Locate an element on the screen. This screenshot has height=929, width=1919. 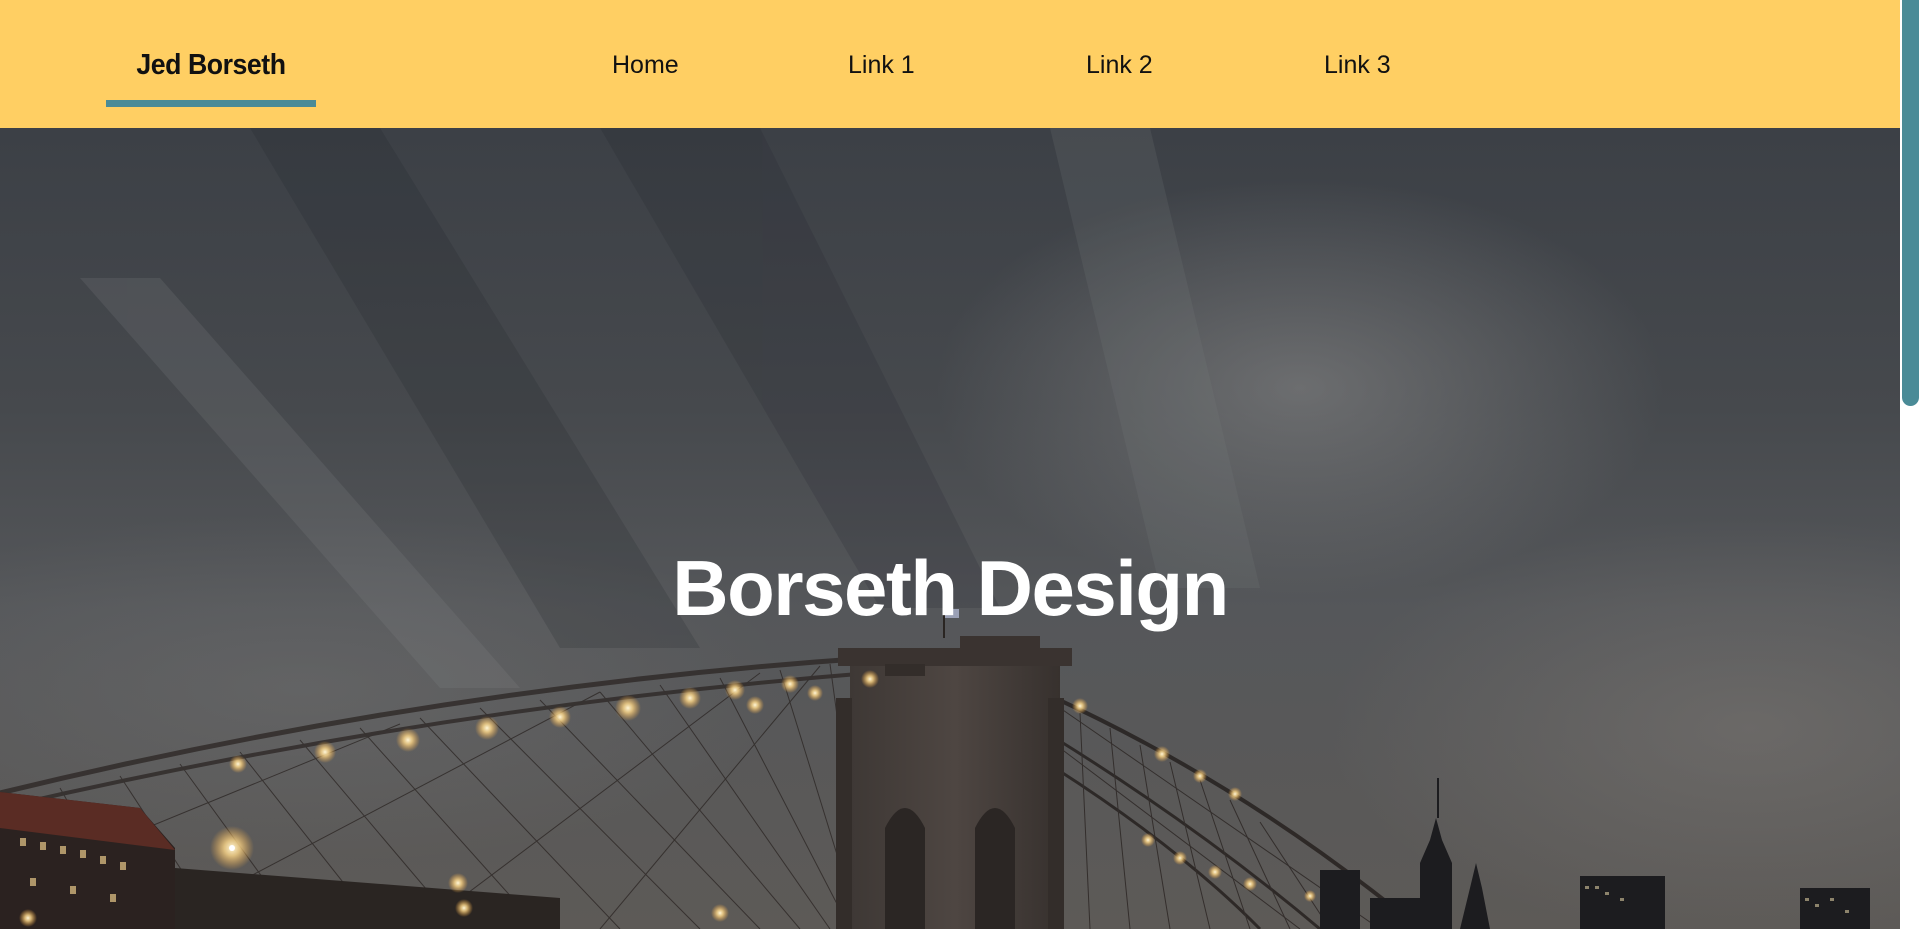
brand-label: Jed Borseth is located at coordinates (211, 65).